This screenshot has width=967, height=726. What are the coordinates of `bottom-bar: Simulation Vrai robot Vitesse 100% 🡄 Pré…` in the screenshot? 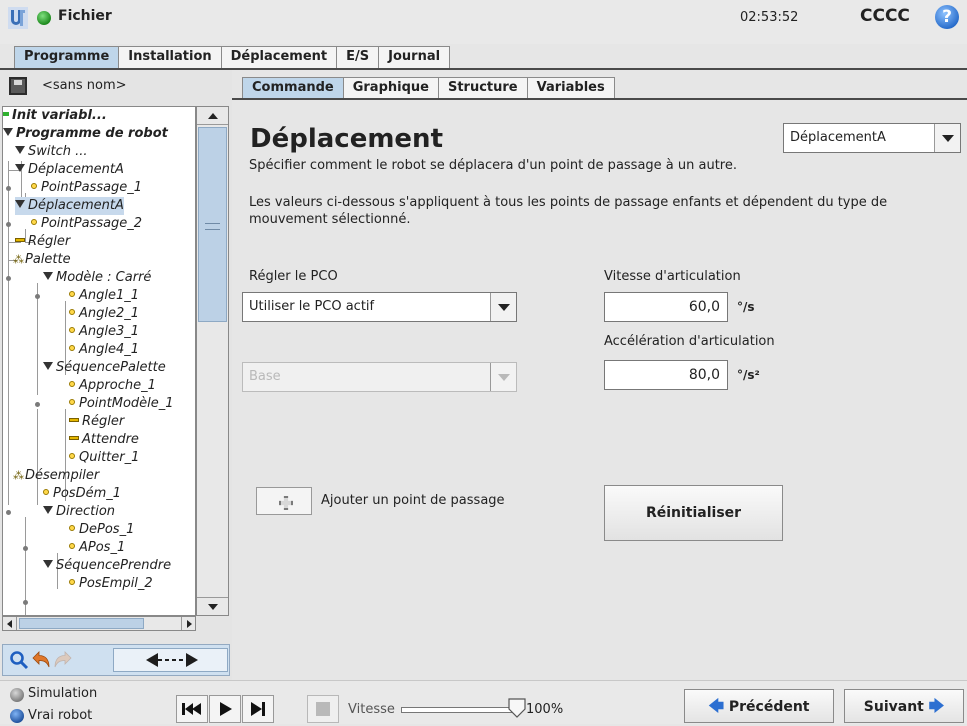 It's located at (483, 702).